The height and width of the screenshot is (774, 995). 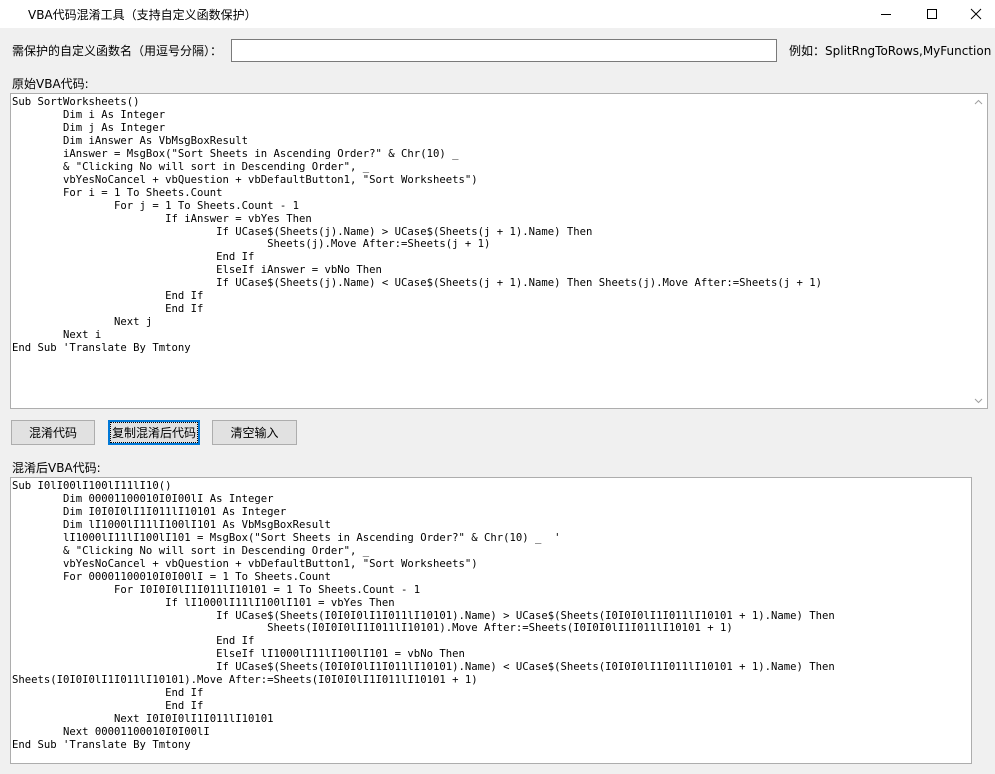 I want to click on obfuscated-code-label: 混淆后VBA代码:, so click(x=56, y=468).